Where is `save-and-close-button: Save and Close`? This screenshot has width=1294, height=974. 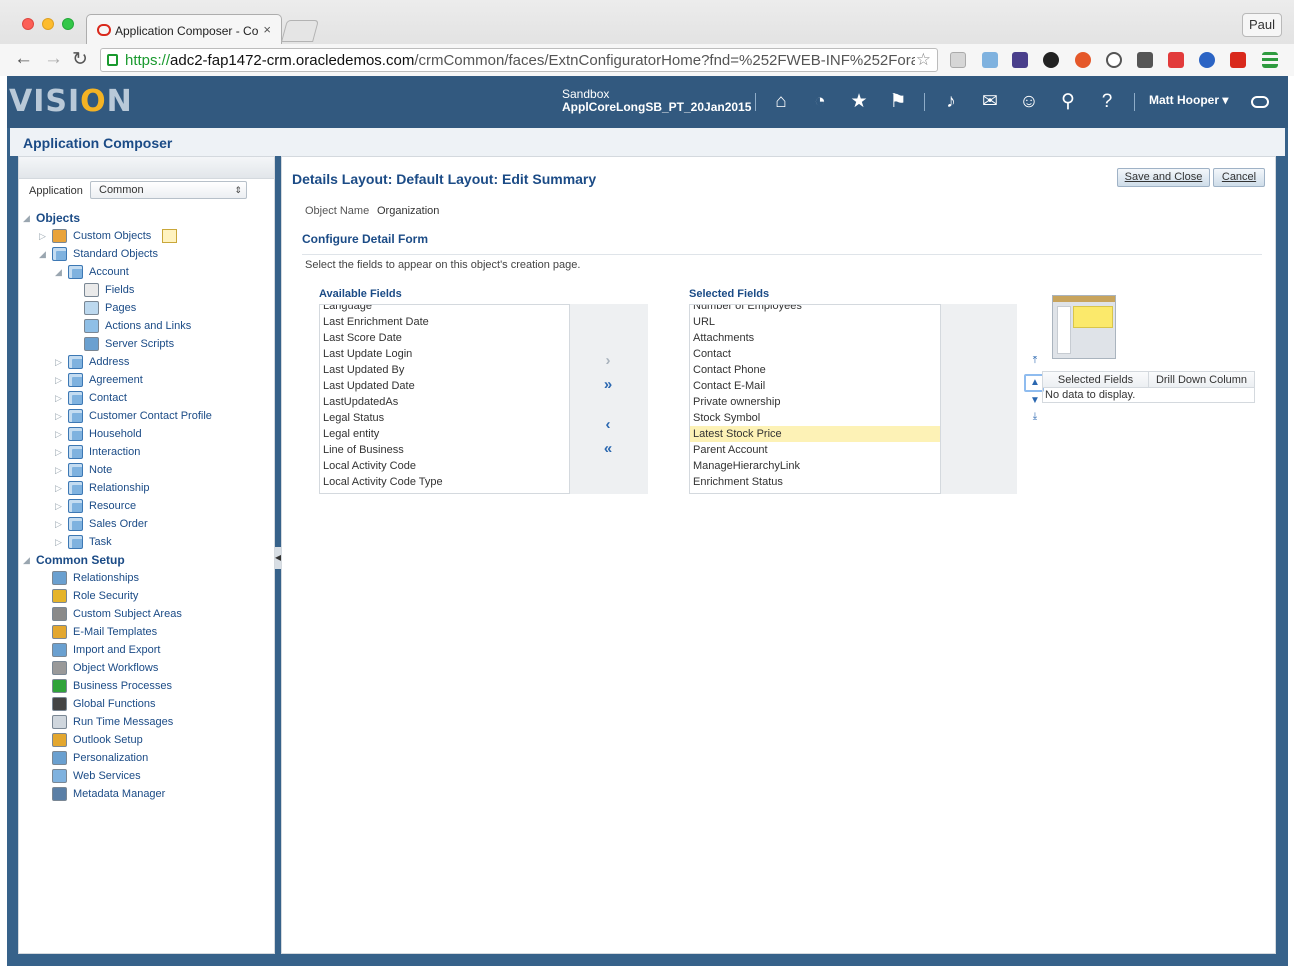
save-and-close-button: Save and Close is located at coordinates (1163, 177).